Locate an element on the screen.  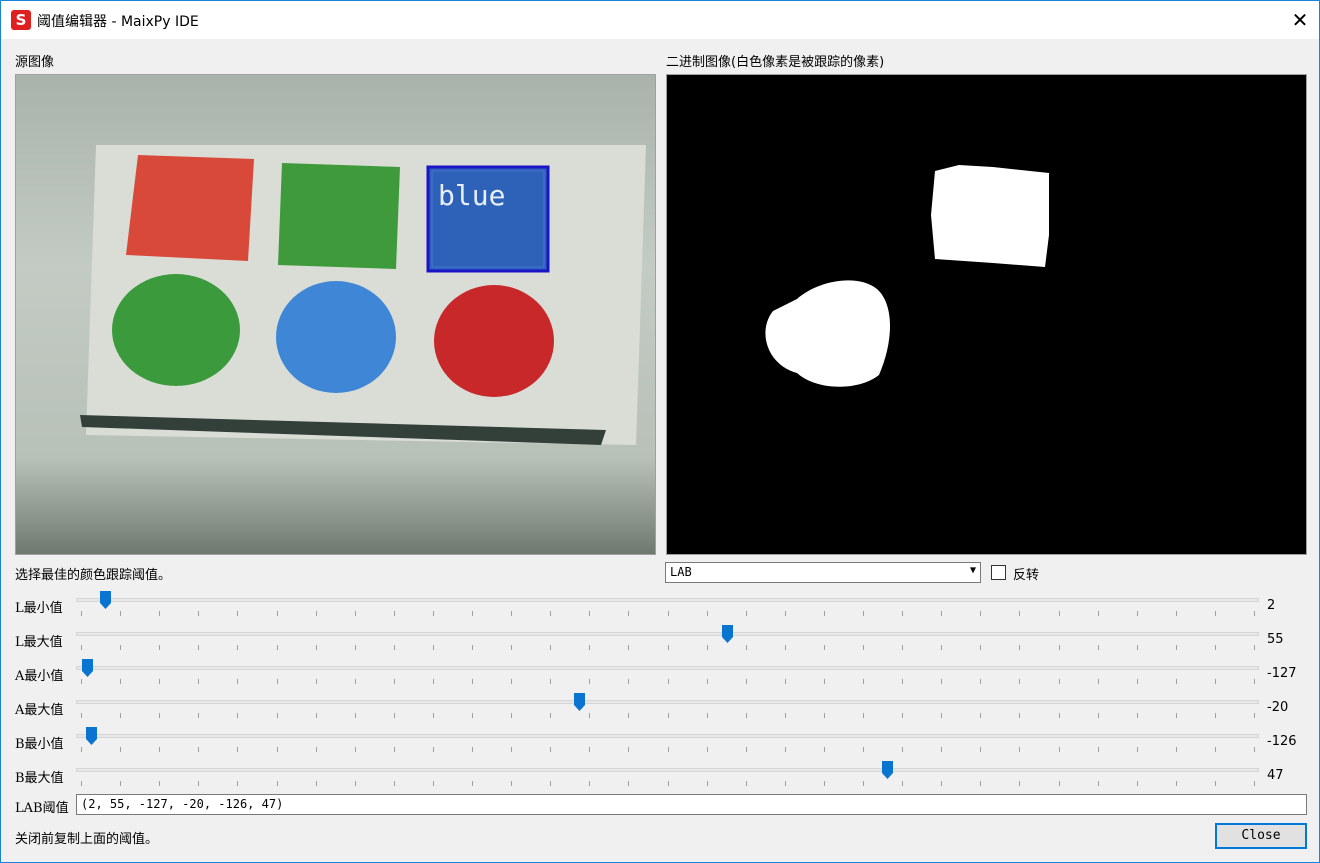
blue-overlay-label: blue is located at coordinates (471, 195).